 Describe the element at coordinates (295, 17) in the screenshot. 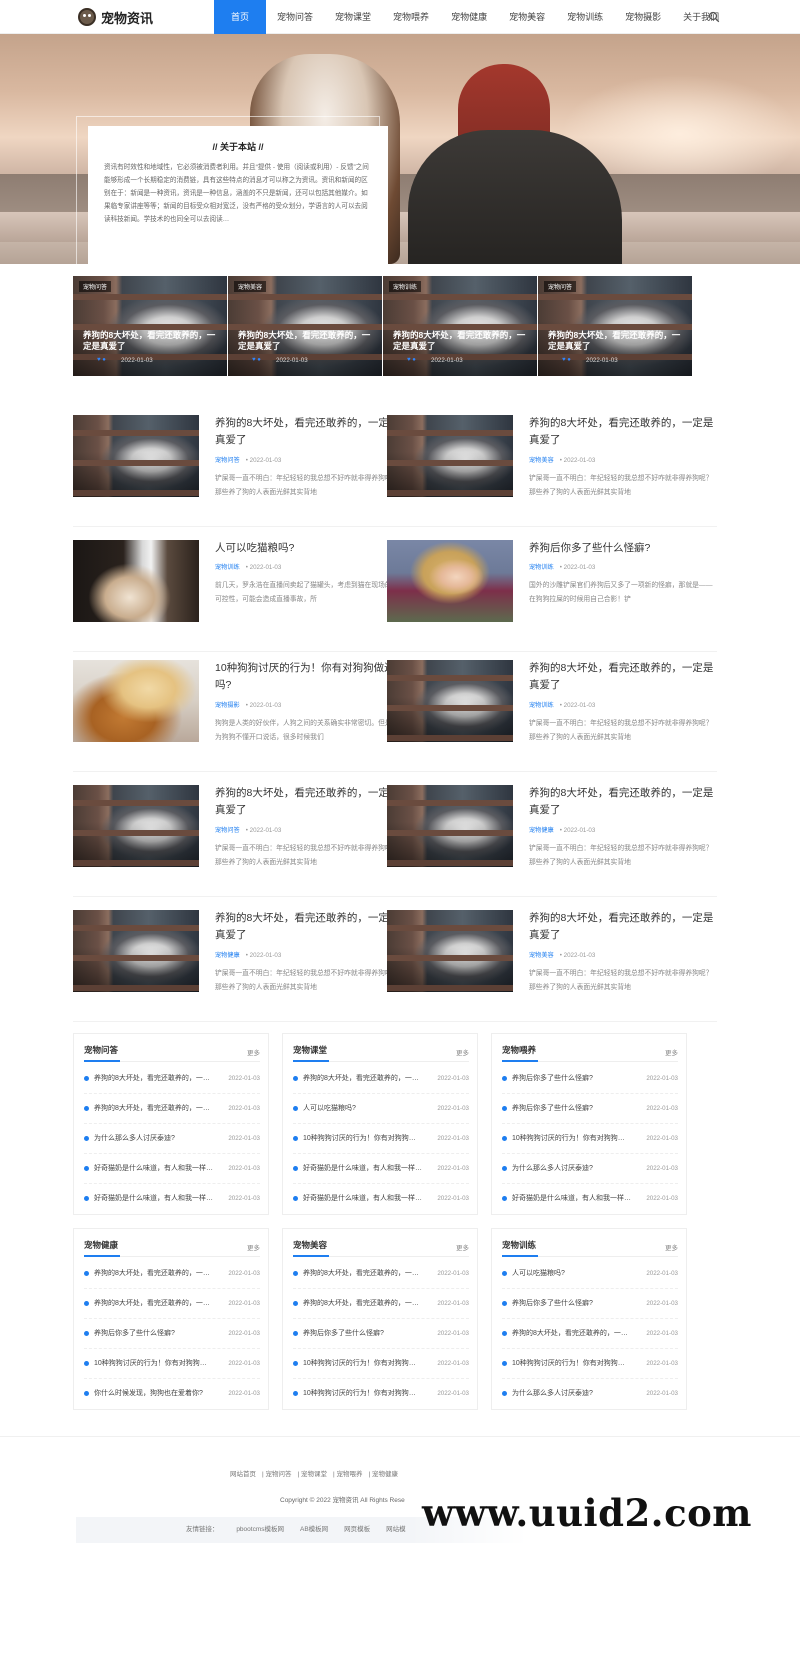

I see `nav-item: 宠物问答` at that location.